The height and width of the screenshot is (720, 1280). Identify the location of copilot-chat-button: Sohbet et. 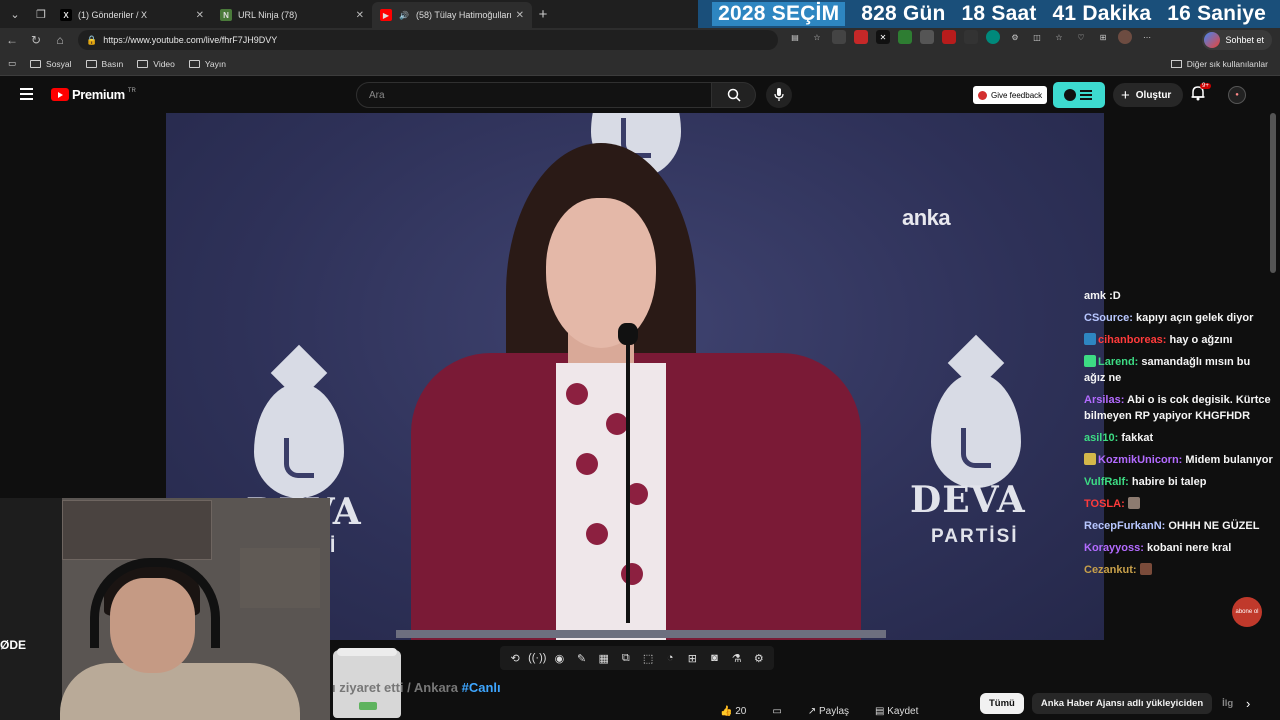
(1237, 40).